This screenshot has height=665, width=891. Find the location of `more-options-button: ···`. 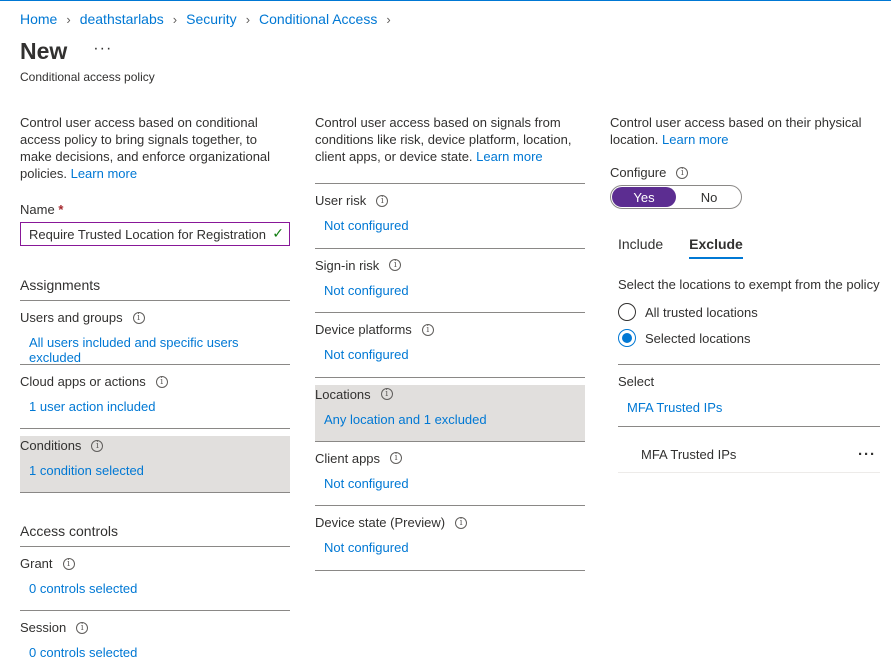

more-options-button: ··· is located at coordinates (102, 49).